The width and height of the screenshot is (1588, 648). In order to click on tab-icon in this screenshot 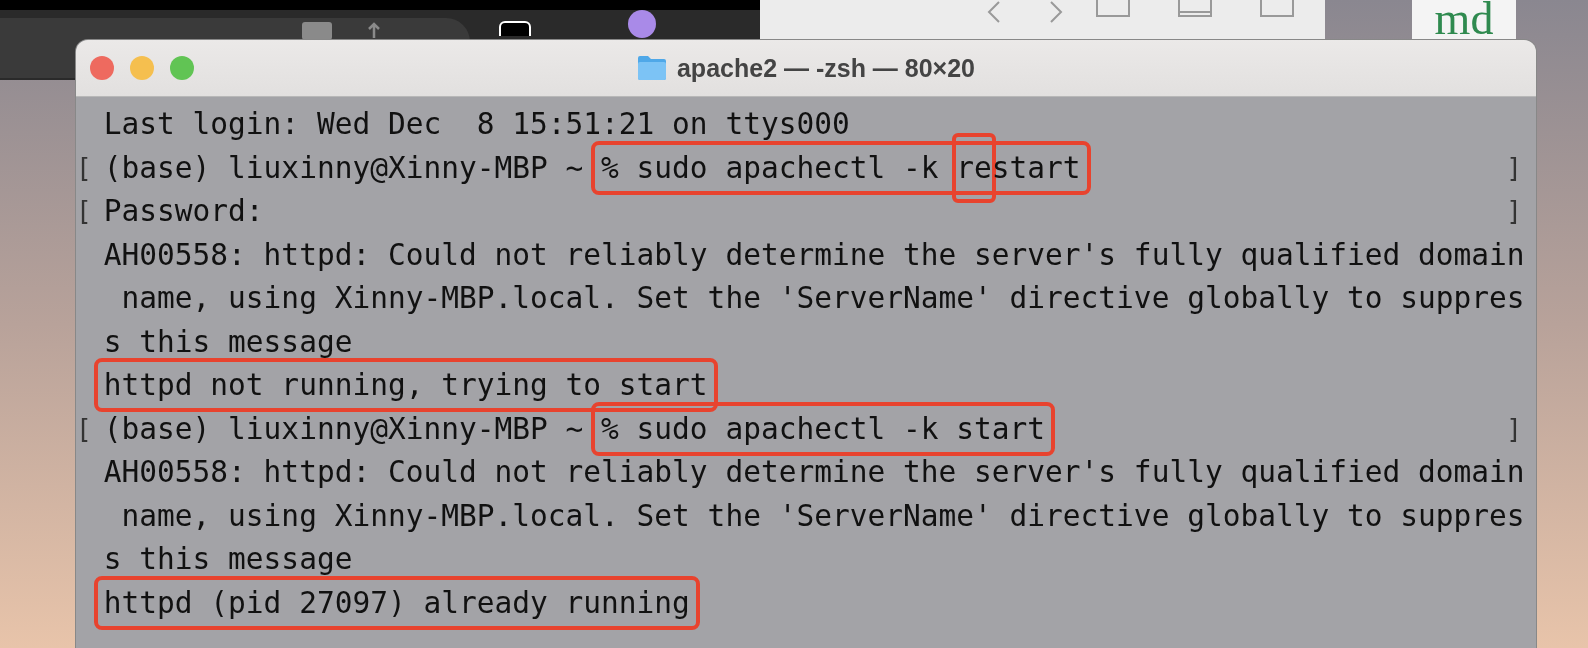, I will do `click(317, 30)`.